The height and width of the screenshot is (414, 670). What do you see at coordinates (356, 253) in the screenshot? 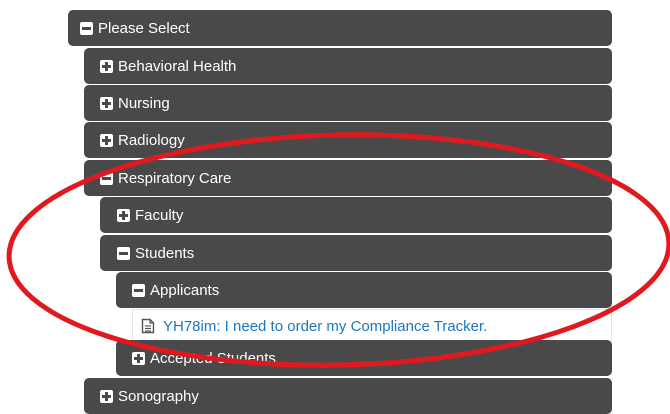
I see `tree-node-students: Students` at bounding box center [356, 253].